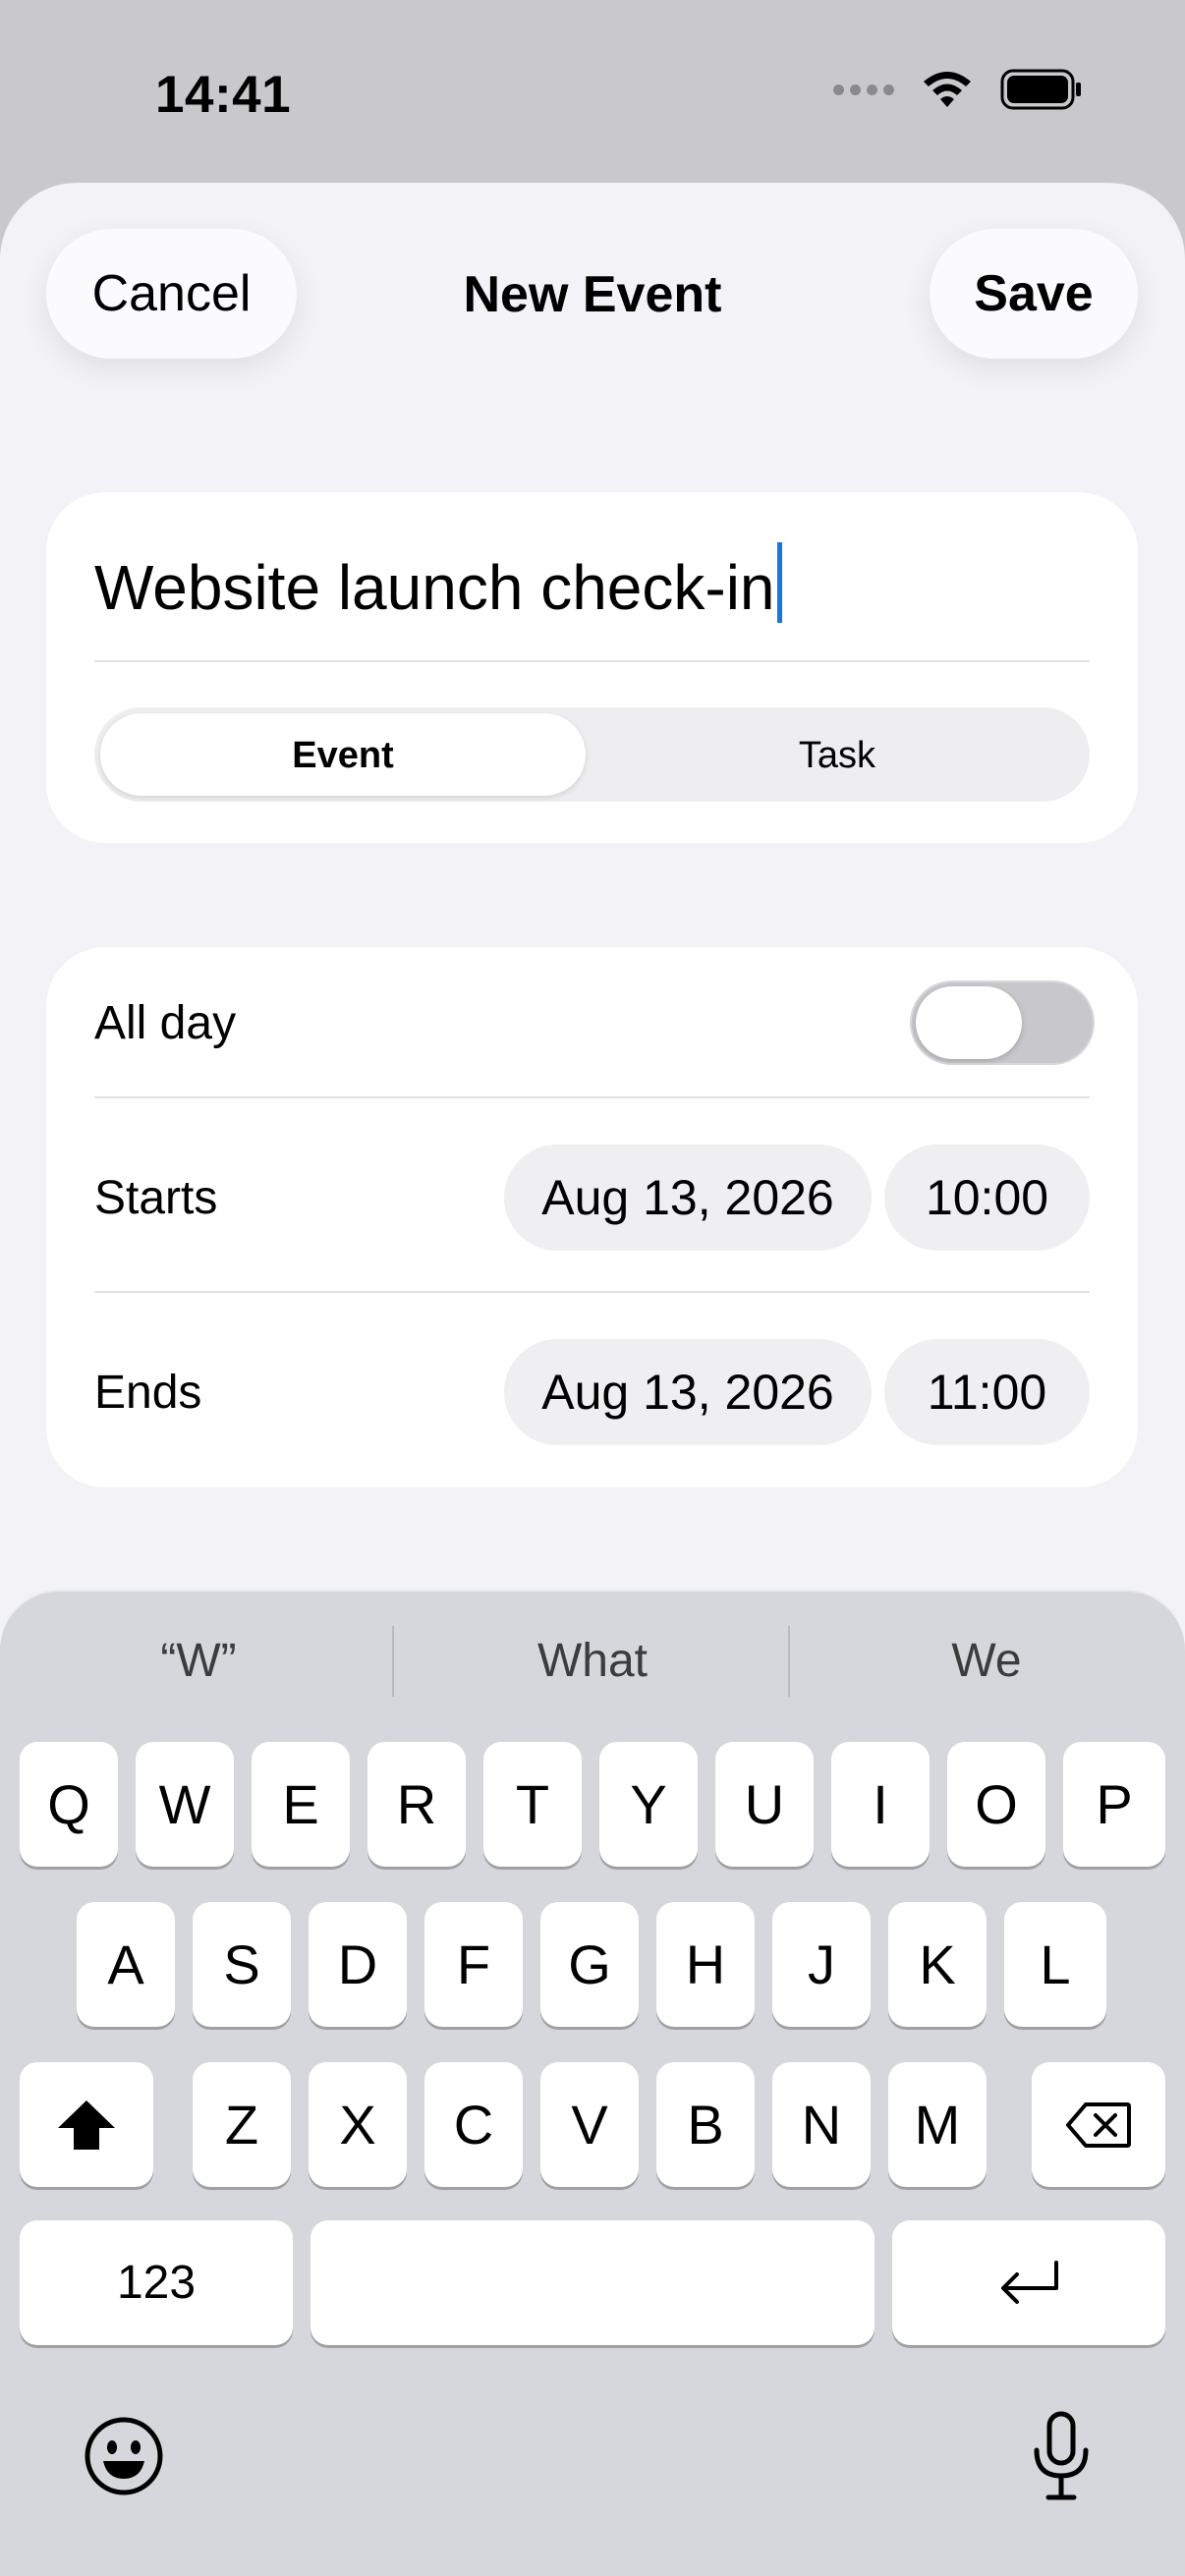 The height and width of the screenshot is (2576, 1185). Describe the element at coordinates (688, 1392) in the screenshot. I see `end-date-chip: Aug 13, 2026` at that location.